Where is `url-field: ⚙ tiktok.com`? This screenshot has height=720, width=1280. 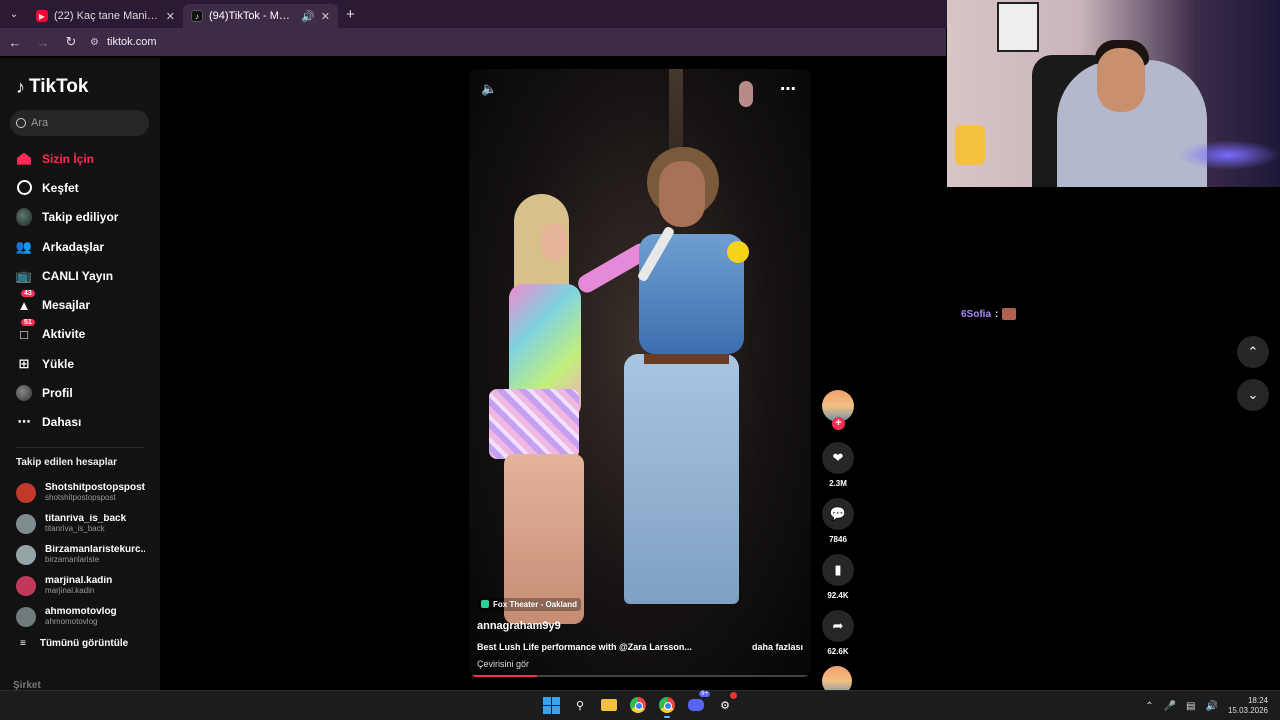
url-field: ⚙ tiktok.com is located at coordinates (123, 42).